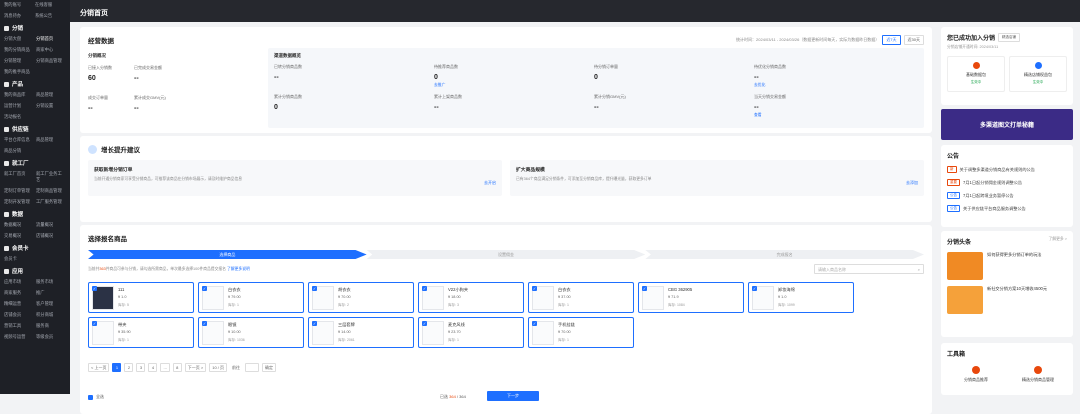  What do you see at coordinates (1058, 241) in the screenshot?
I see `headline-more-link: 了解更多 >` at bounding box center [1058, 241].